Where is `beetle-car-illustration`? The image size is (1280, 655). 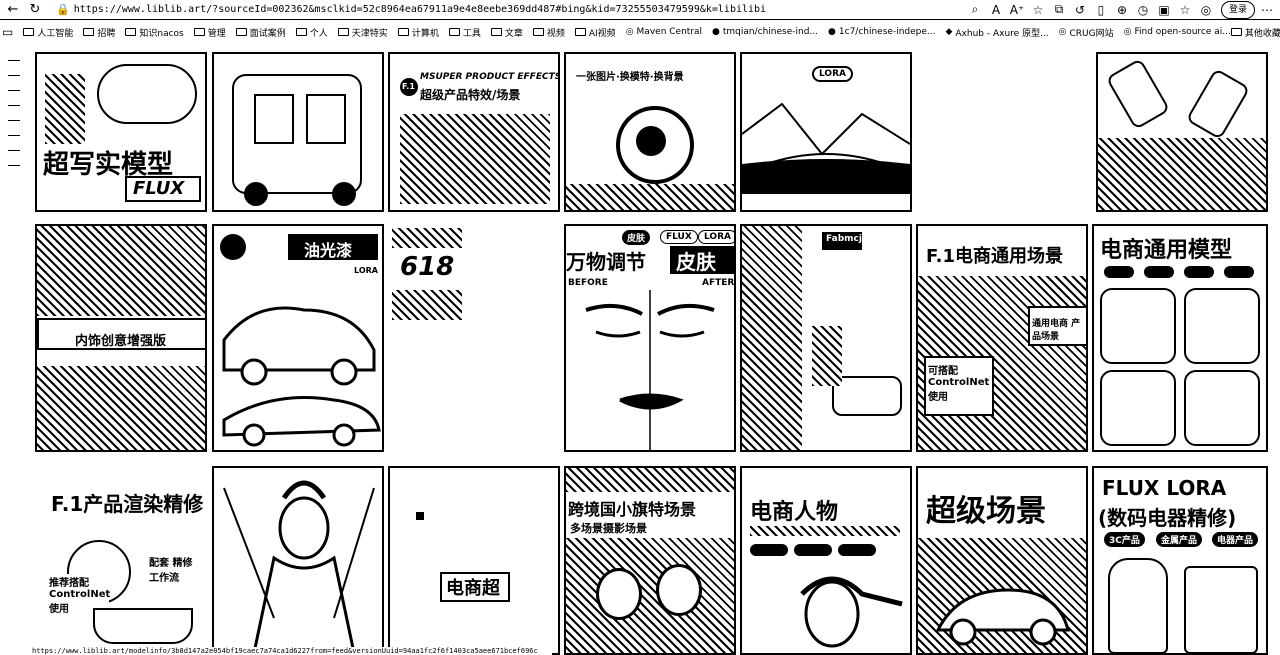
beetle-car-illustration is located at coordinates (1002, 617).